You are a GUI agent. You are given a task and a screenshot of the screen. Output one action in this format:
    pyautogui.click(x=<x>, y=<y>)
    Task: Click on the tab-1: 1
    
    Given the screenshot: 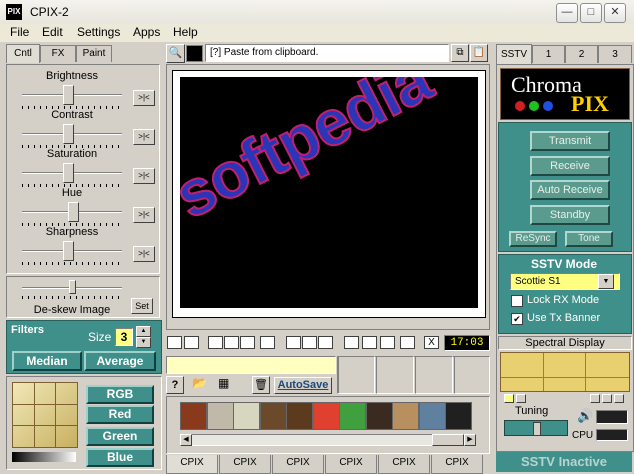 What is the action you would take?
    pyautogui.click(x=548, y=54)
    